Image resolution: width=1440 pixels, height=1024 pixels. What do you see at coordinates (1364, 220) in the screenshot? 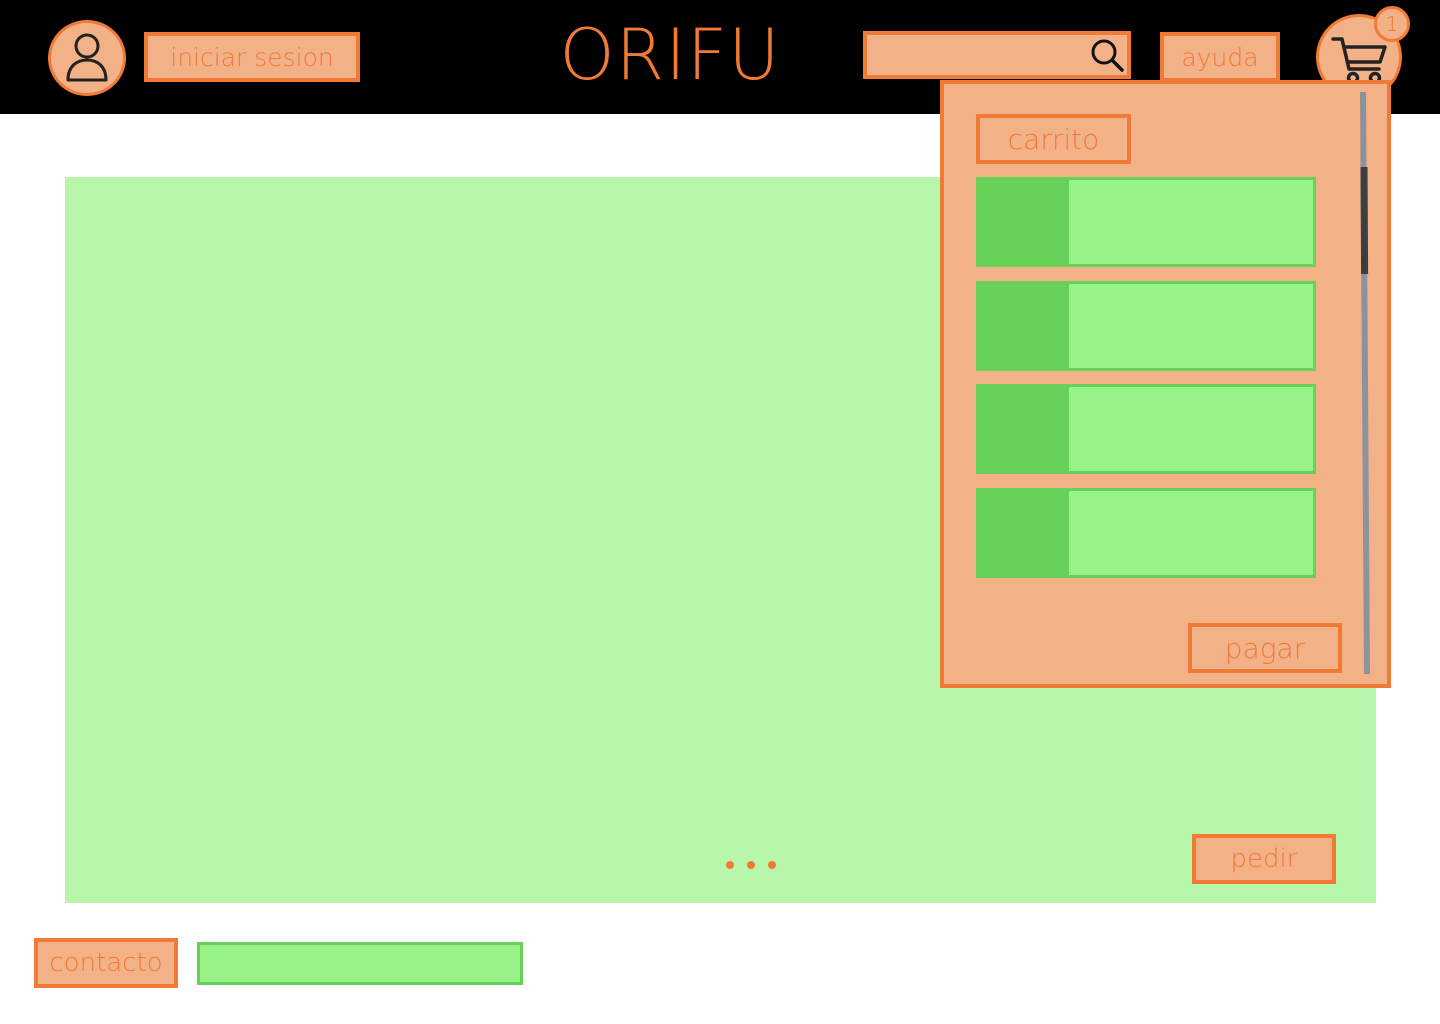
I see `scrollbar-thumb` at bounding box center [1364, 220].